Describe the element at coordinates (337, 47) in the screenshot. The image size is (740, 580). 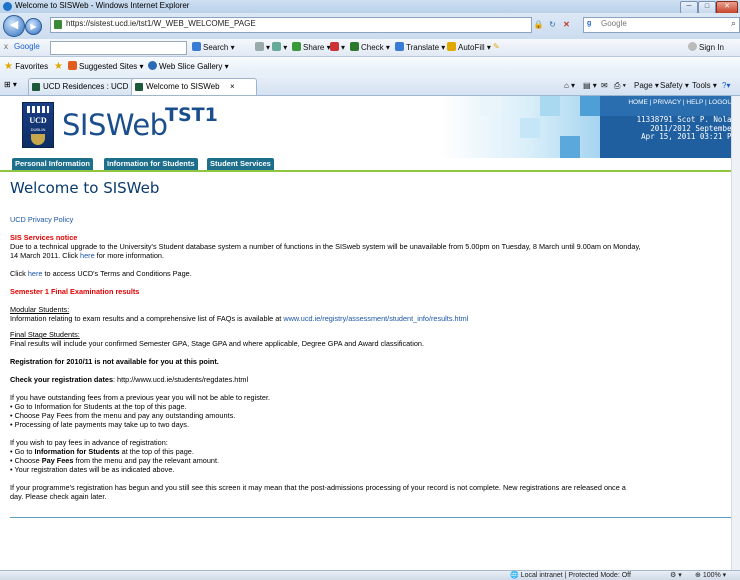
I see `toolbar-extra-icon: ▾` at that location.